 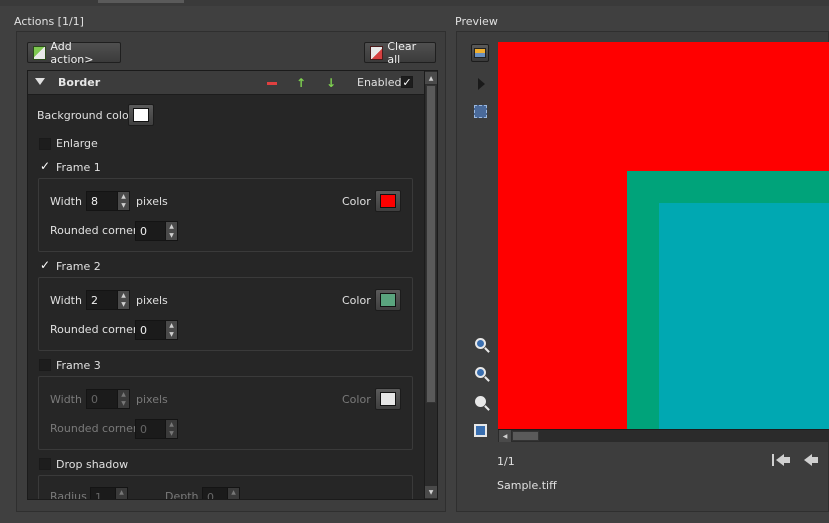 I want to click on frame-3-rounded-spinner: 0 ▲ ▼, so click(x=156, y=429).